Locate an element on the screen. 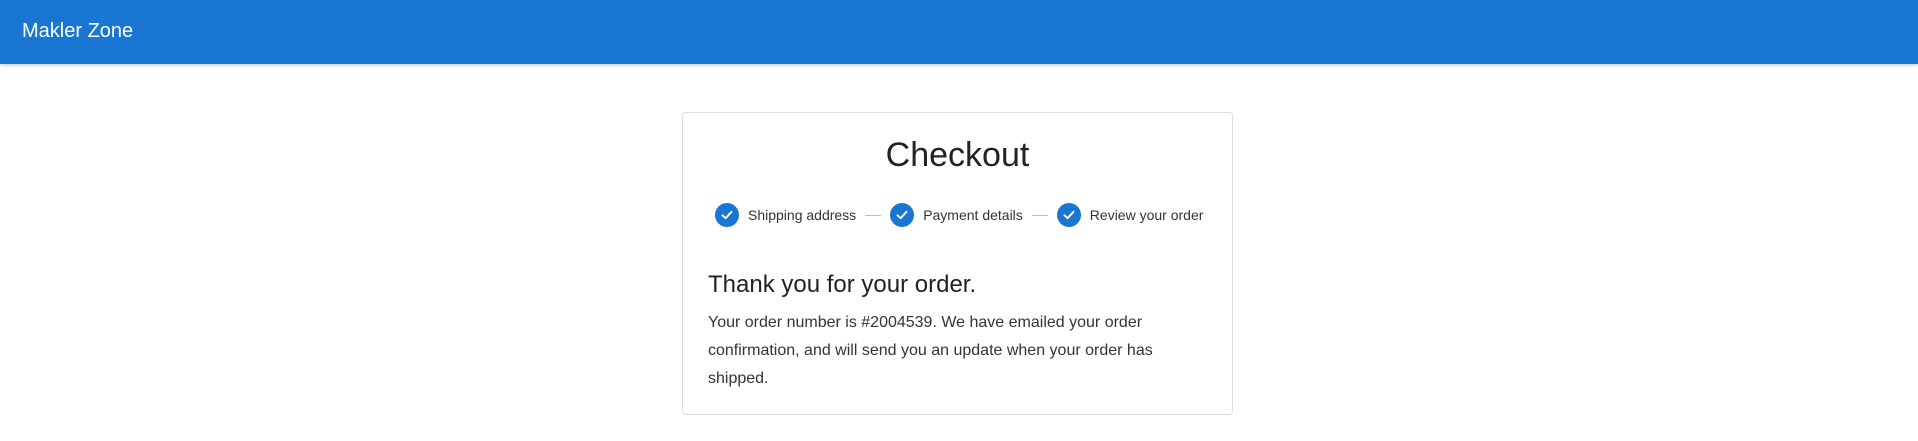  confirmation-heading: Thank you for your order. is located at coordinates (842, 284).